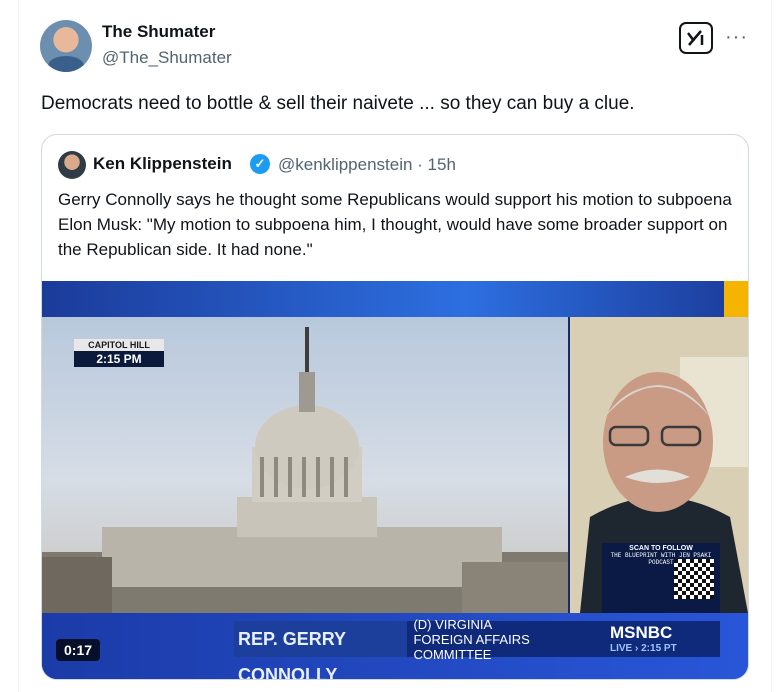 This screenshot has height=692, width=784. I want to click on scan-title: SCAN TO FOLLOW, so click(661, 548).